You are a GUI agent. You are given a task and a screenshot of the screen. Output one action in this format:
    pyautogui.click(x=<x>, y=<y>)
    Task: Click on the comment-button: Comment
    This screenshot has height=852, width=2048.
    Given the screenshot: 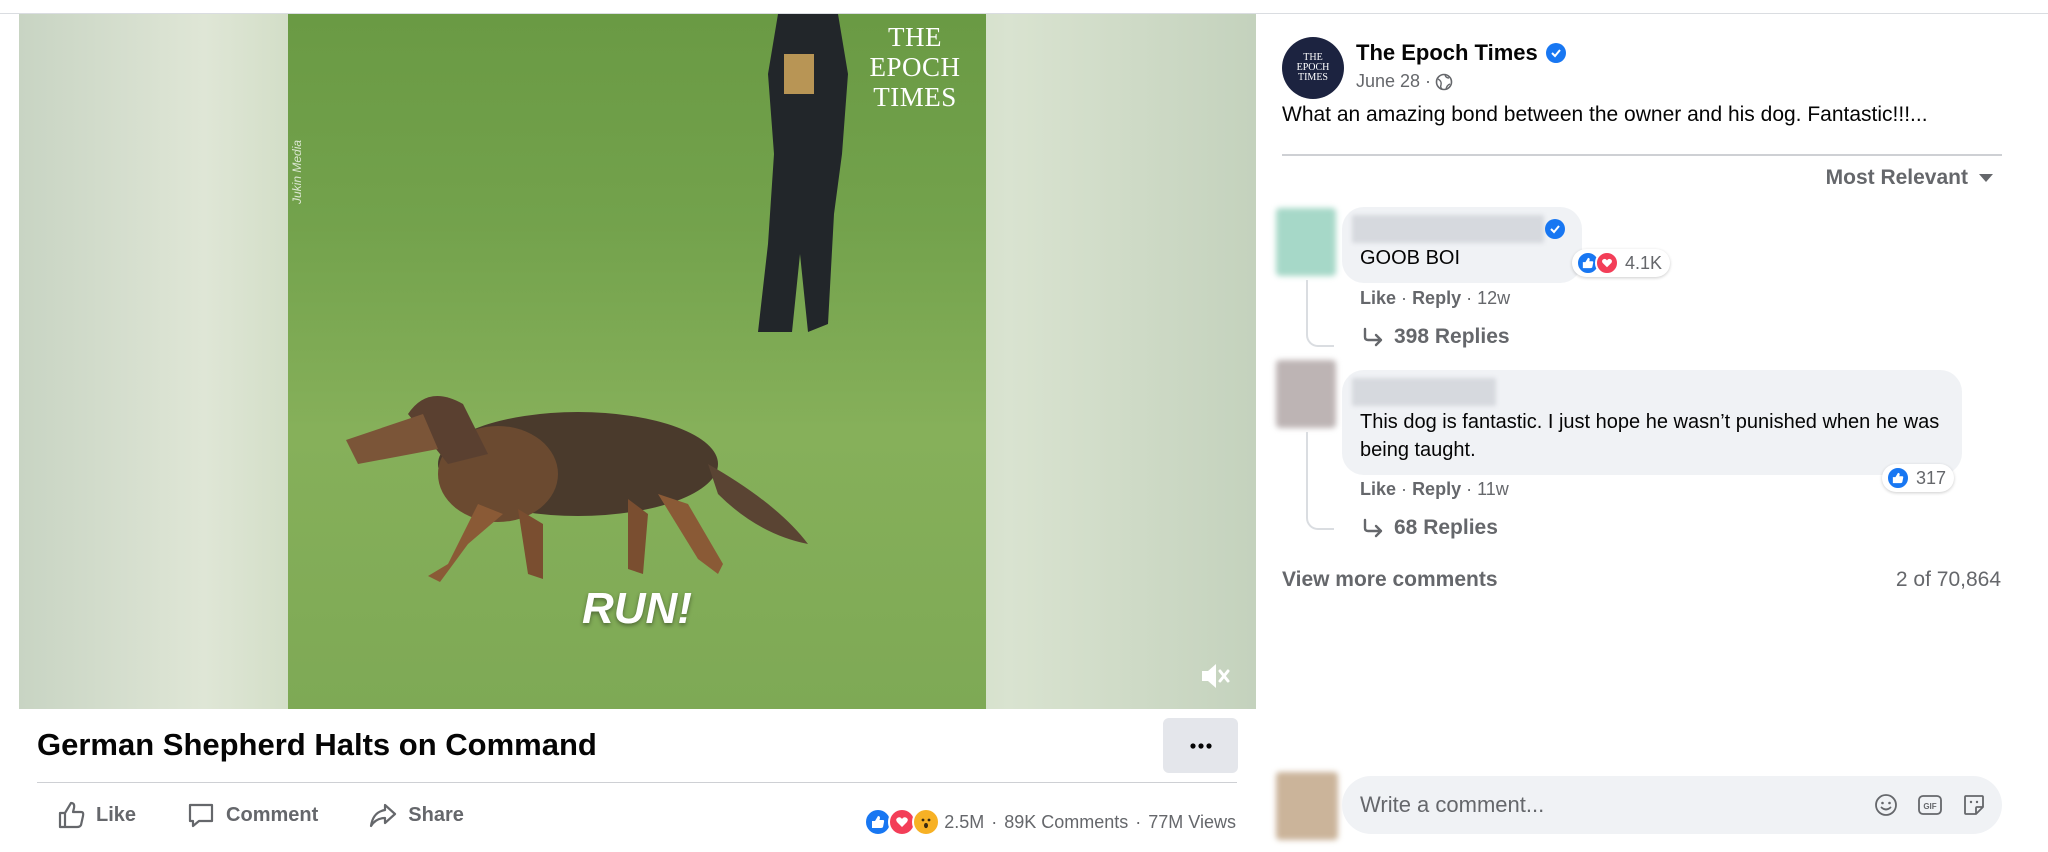 What is the action you would take?
    pyautogui.click(x=252, y=815)
    